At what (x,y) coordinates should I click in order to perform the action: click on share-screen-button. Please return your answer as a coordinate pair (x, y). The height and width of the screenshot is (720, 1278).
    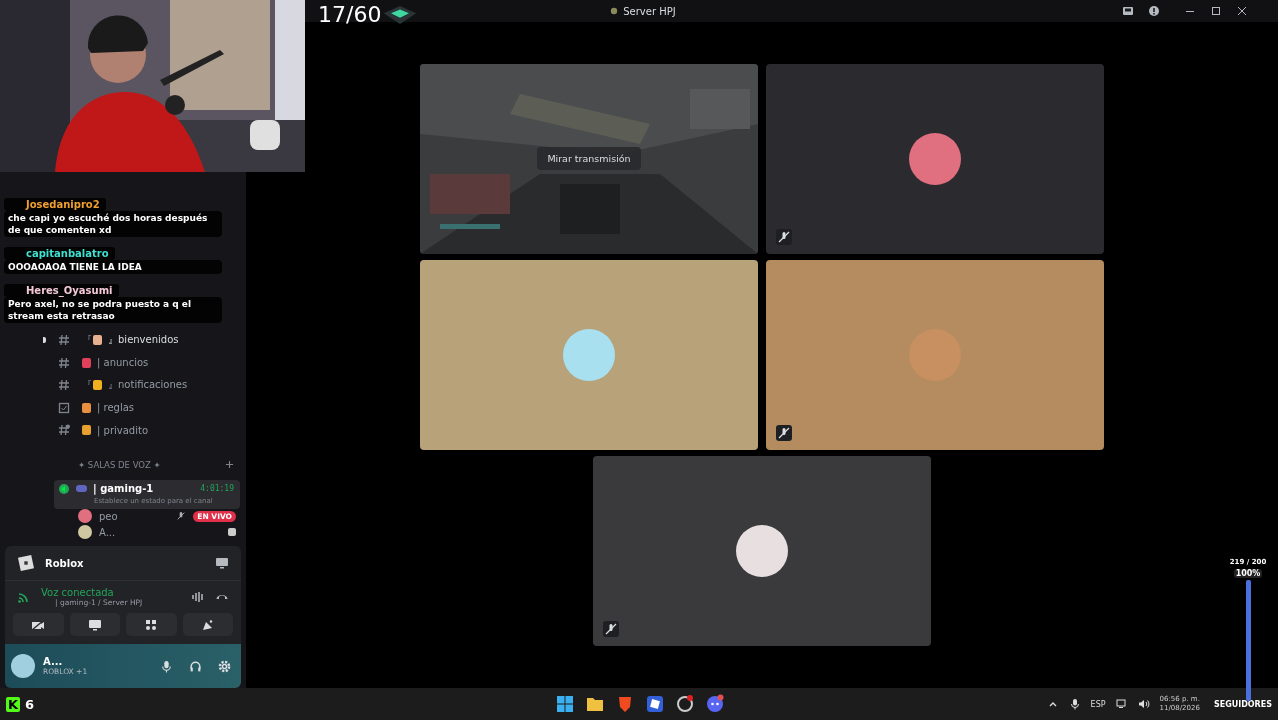
    Looking at the image, I should click on (94, 624).